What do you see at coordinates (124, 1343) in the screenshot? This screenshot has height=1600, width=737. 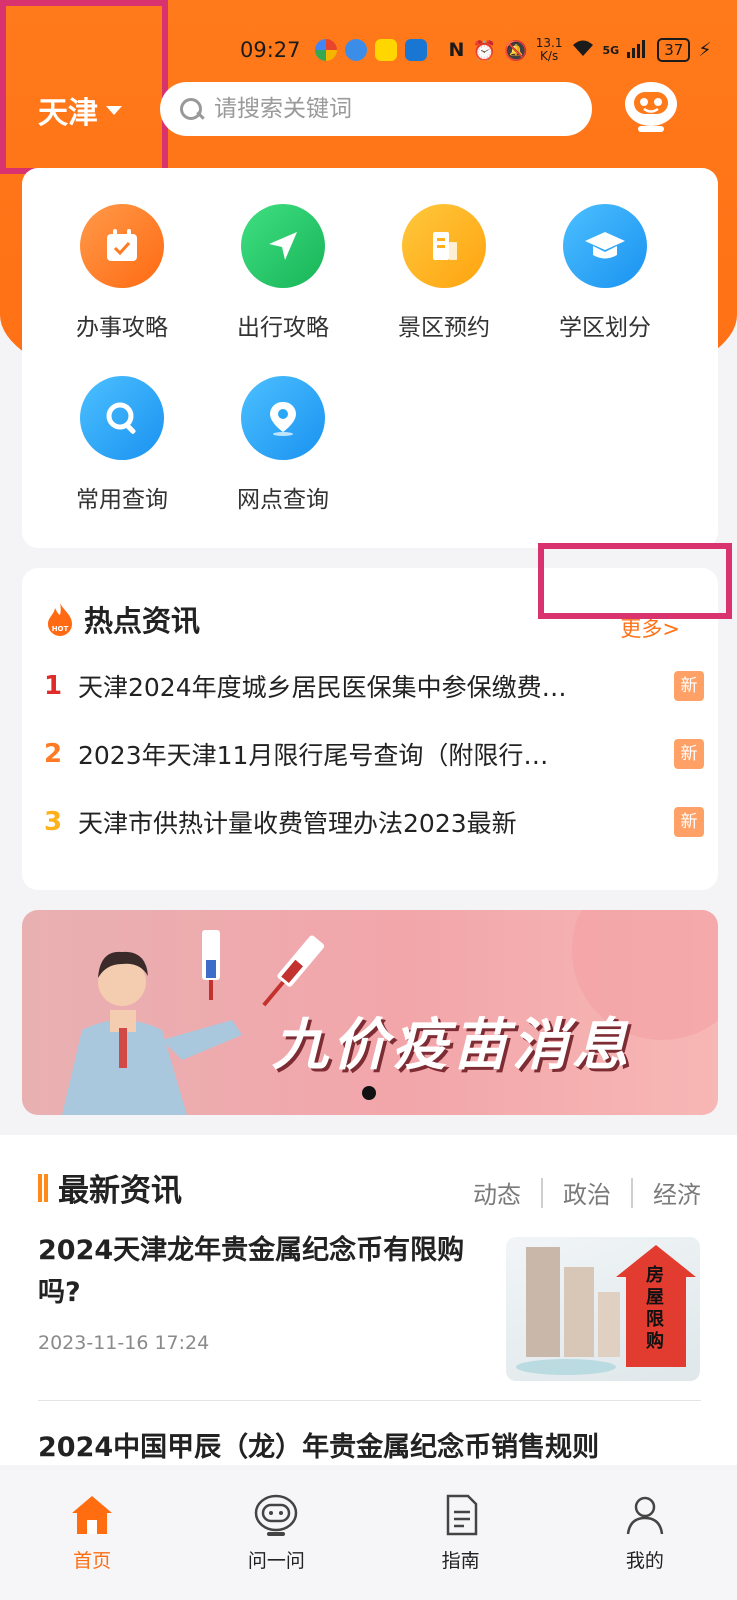 I see `article-time: 2023-11-16 17:24` at bounding box center [124, 1343].